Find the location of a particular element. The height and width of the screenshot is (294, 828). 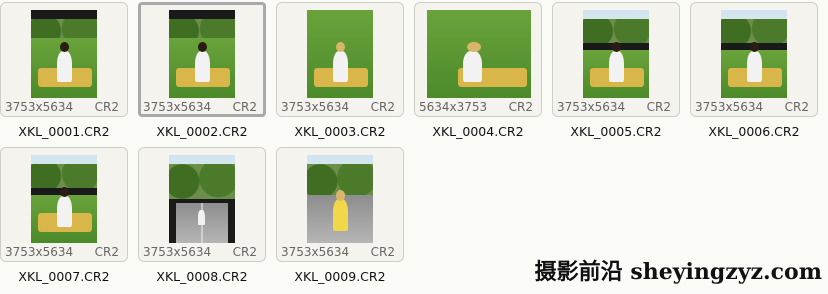

file-name: XKL_0001.CR2 is located at coordinates (64, 131).